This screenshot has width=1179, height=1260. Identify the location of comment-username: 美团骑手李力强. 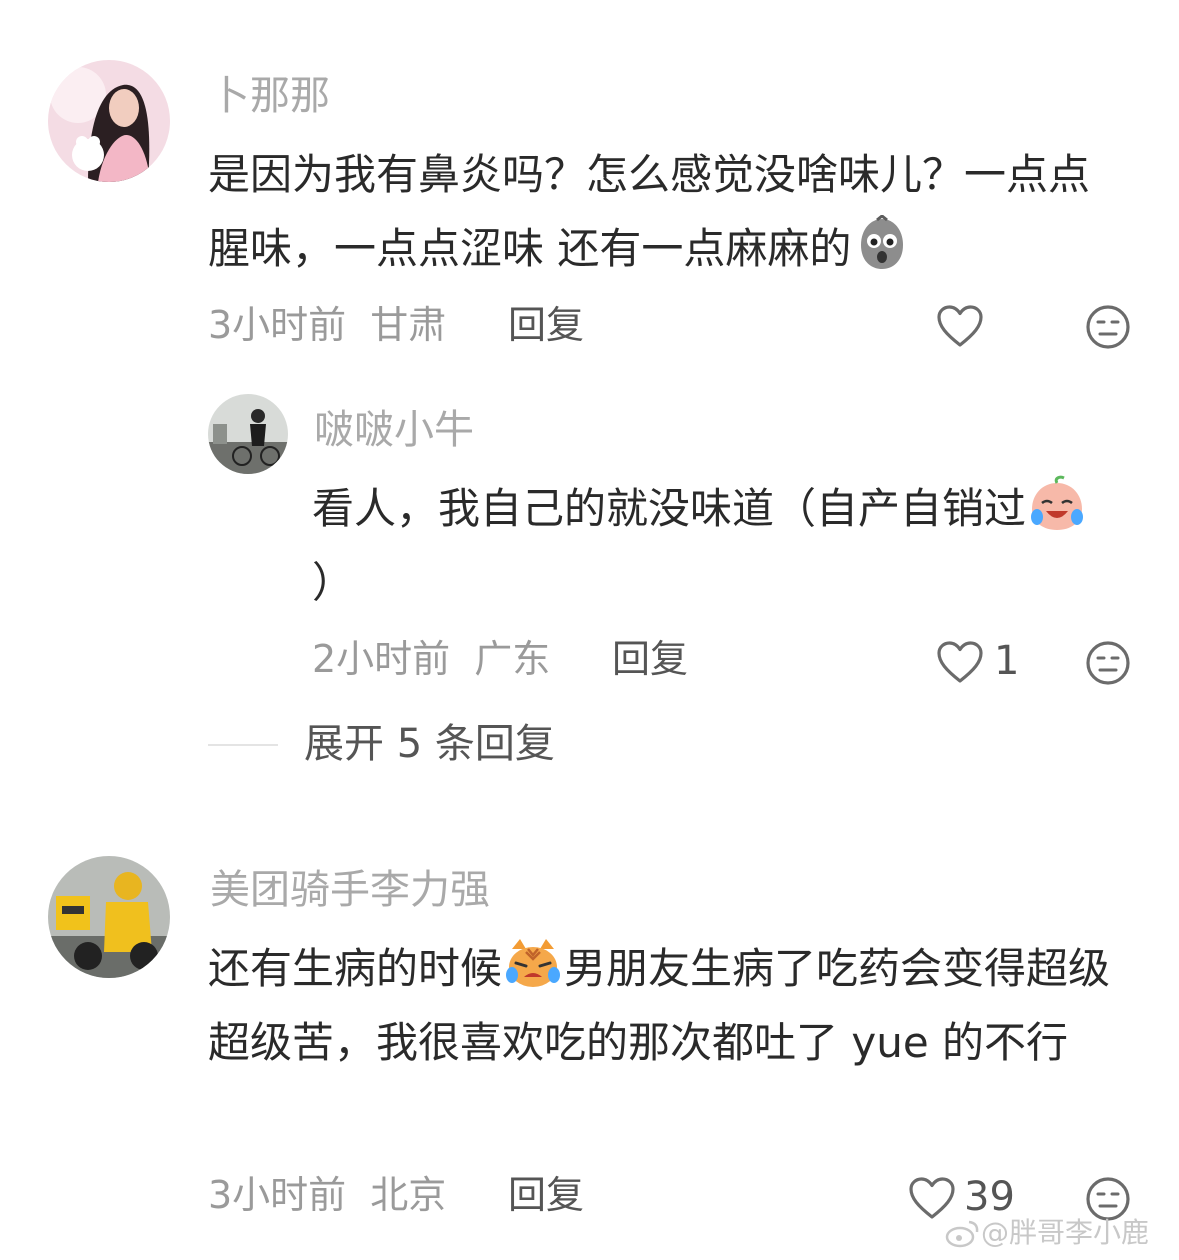
(350, 890).